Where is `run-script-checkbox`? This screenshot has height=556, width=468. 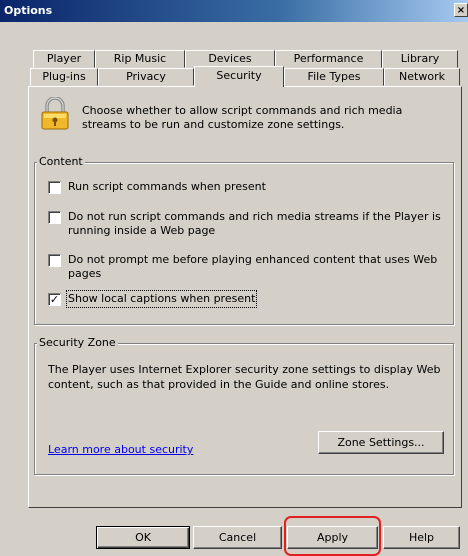 run-script-checkbox is located at coordinates (54, 187).